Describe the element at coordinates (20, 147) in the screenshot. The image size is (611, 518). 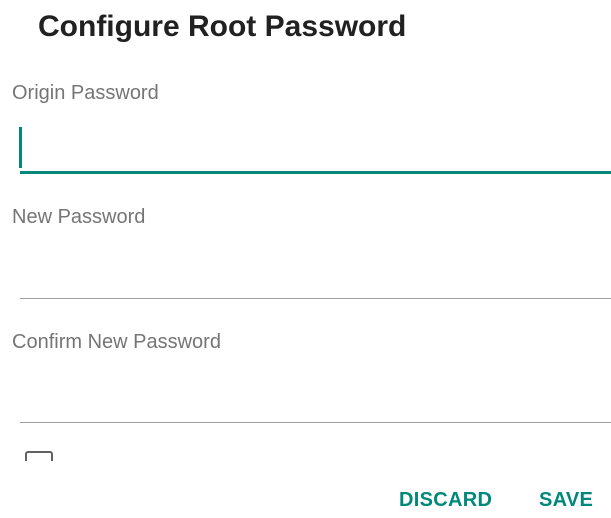
I see `text-cursor` at that location.